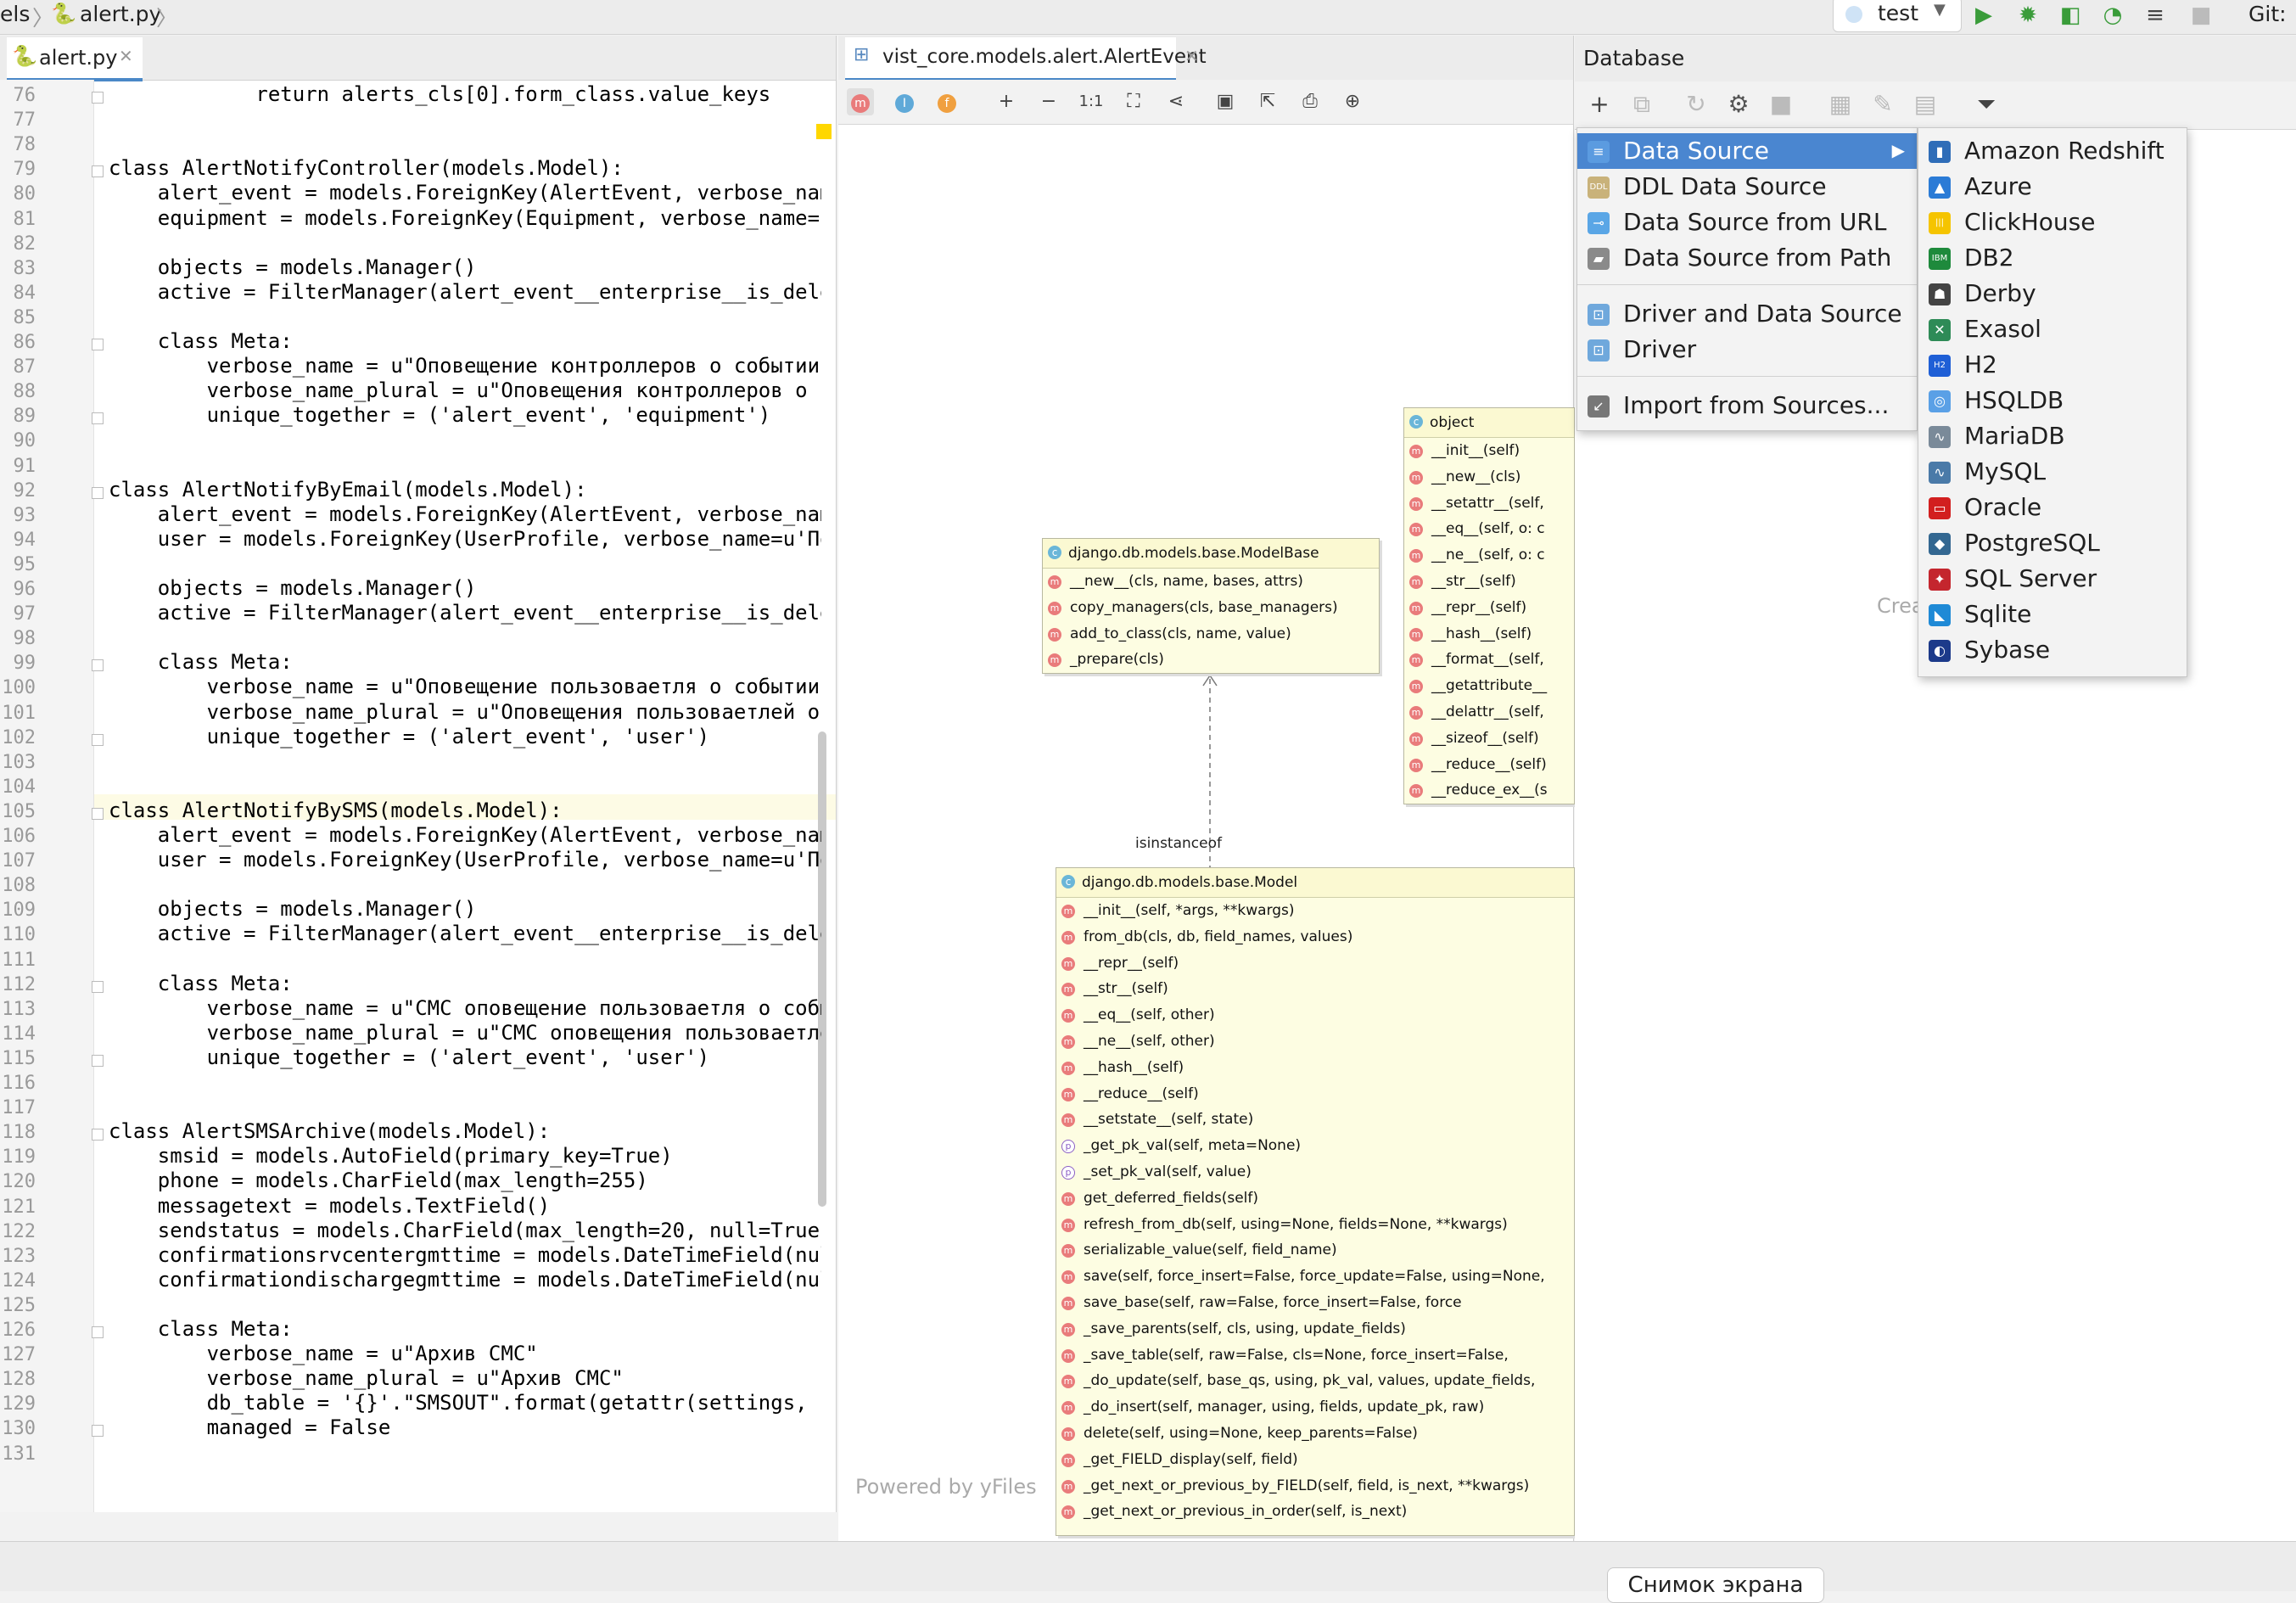 The image size is (2296, 1603). I want to click on refresh-icon: ↻, so click(1697, 104).